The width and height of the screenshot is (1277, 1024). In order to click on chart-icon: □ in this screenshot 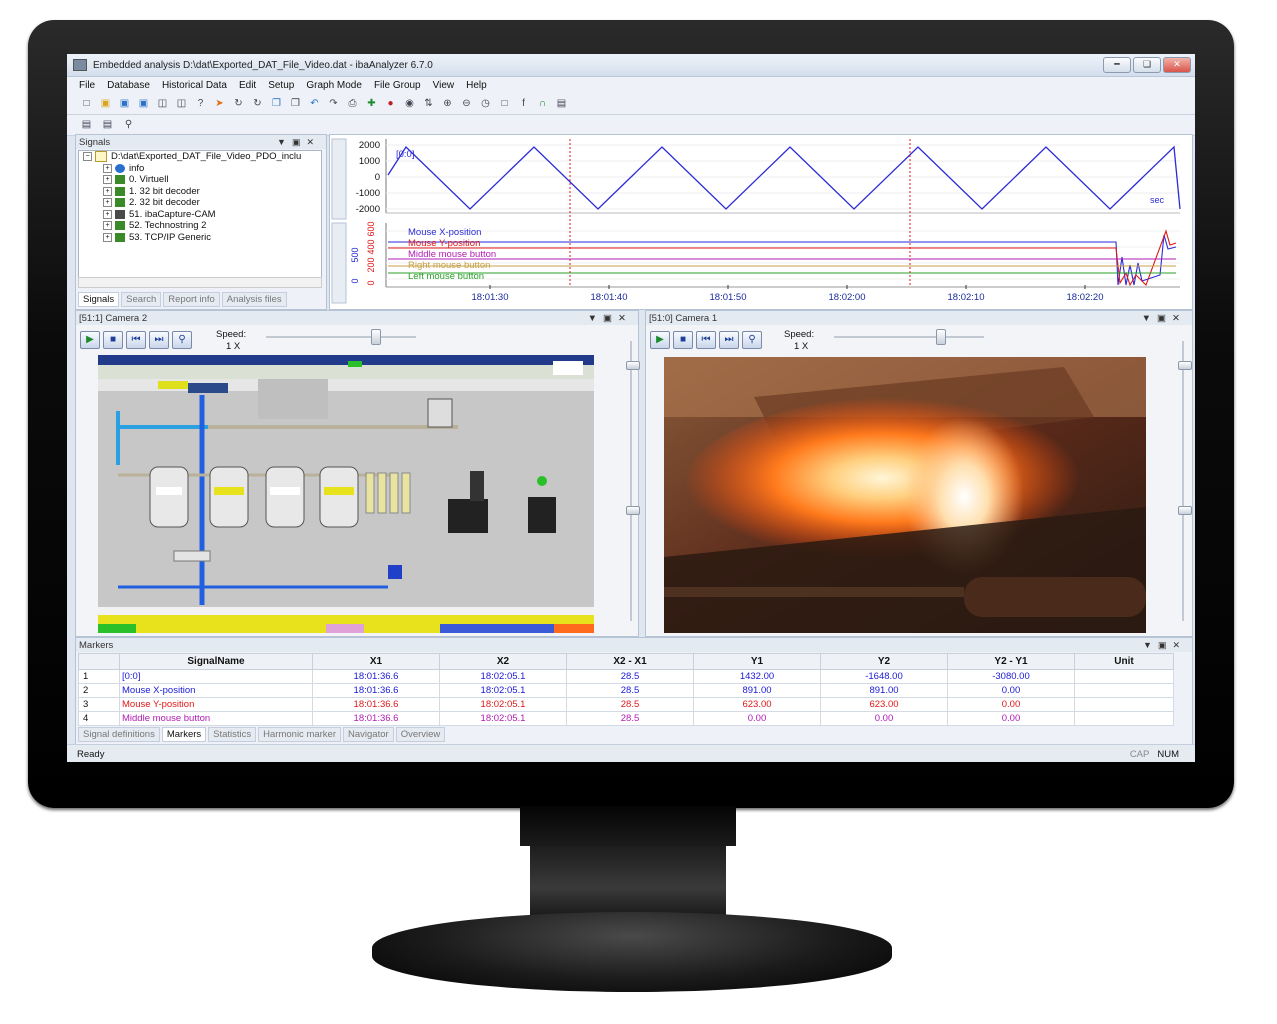, I will do `click(504, 104)`.